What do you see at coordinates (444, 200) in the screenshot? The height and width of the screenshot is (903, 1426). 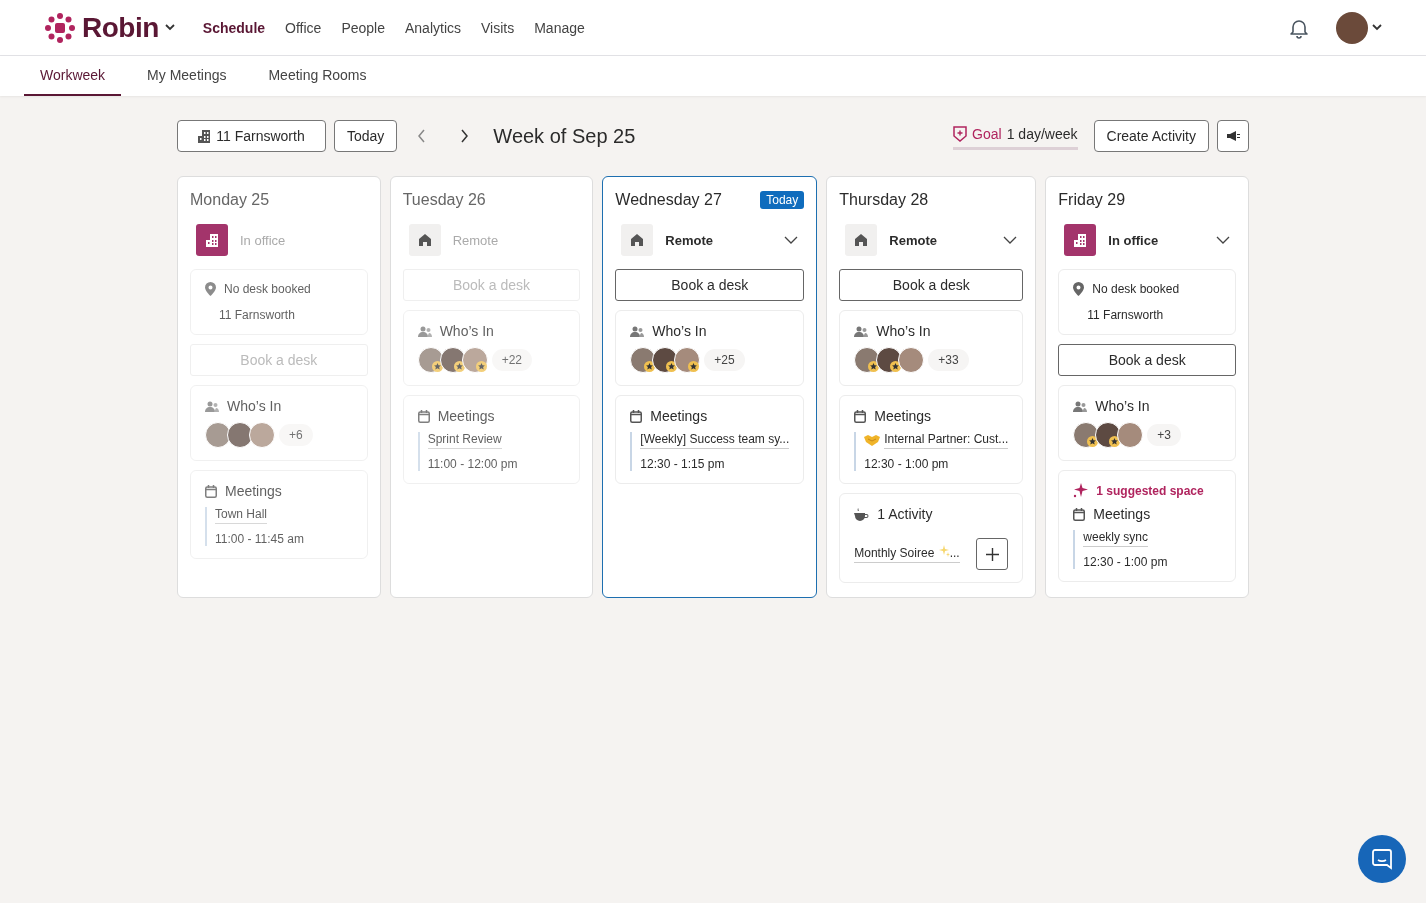 I see `day-title: Tuesday 26` at bounding box center [444, 200].